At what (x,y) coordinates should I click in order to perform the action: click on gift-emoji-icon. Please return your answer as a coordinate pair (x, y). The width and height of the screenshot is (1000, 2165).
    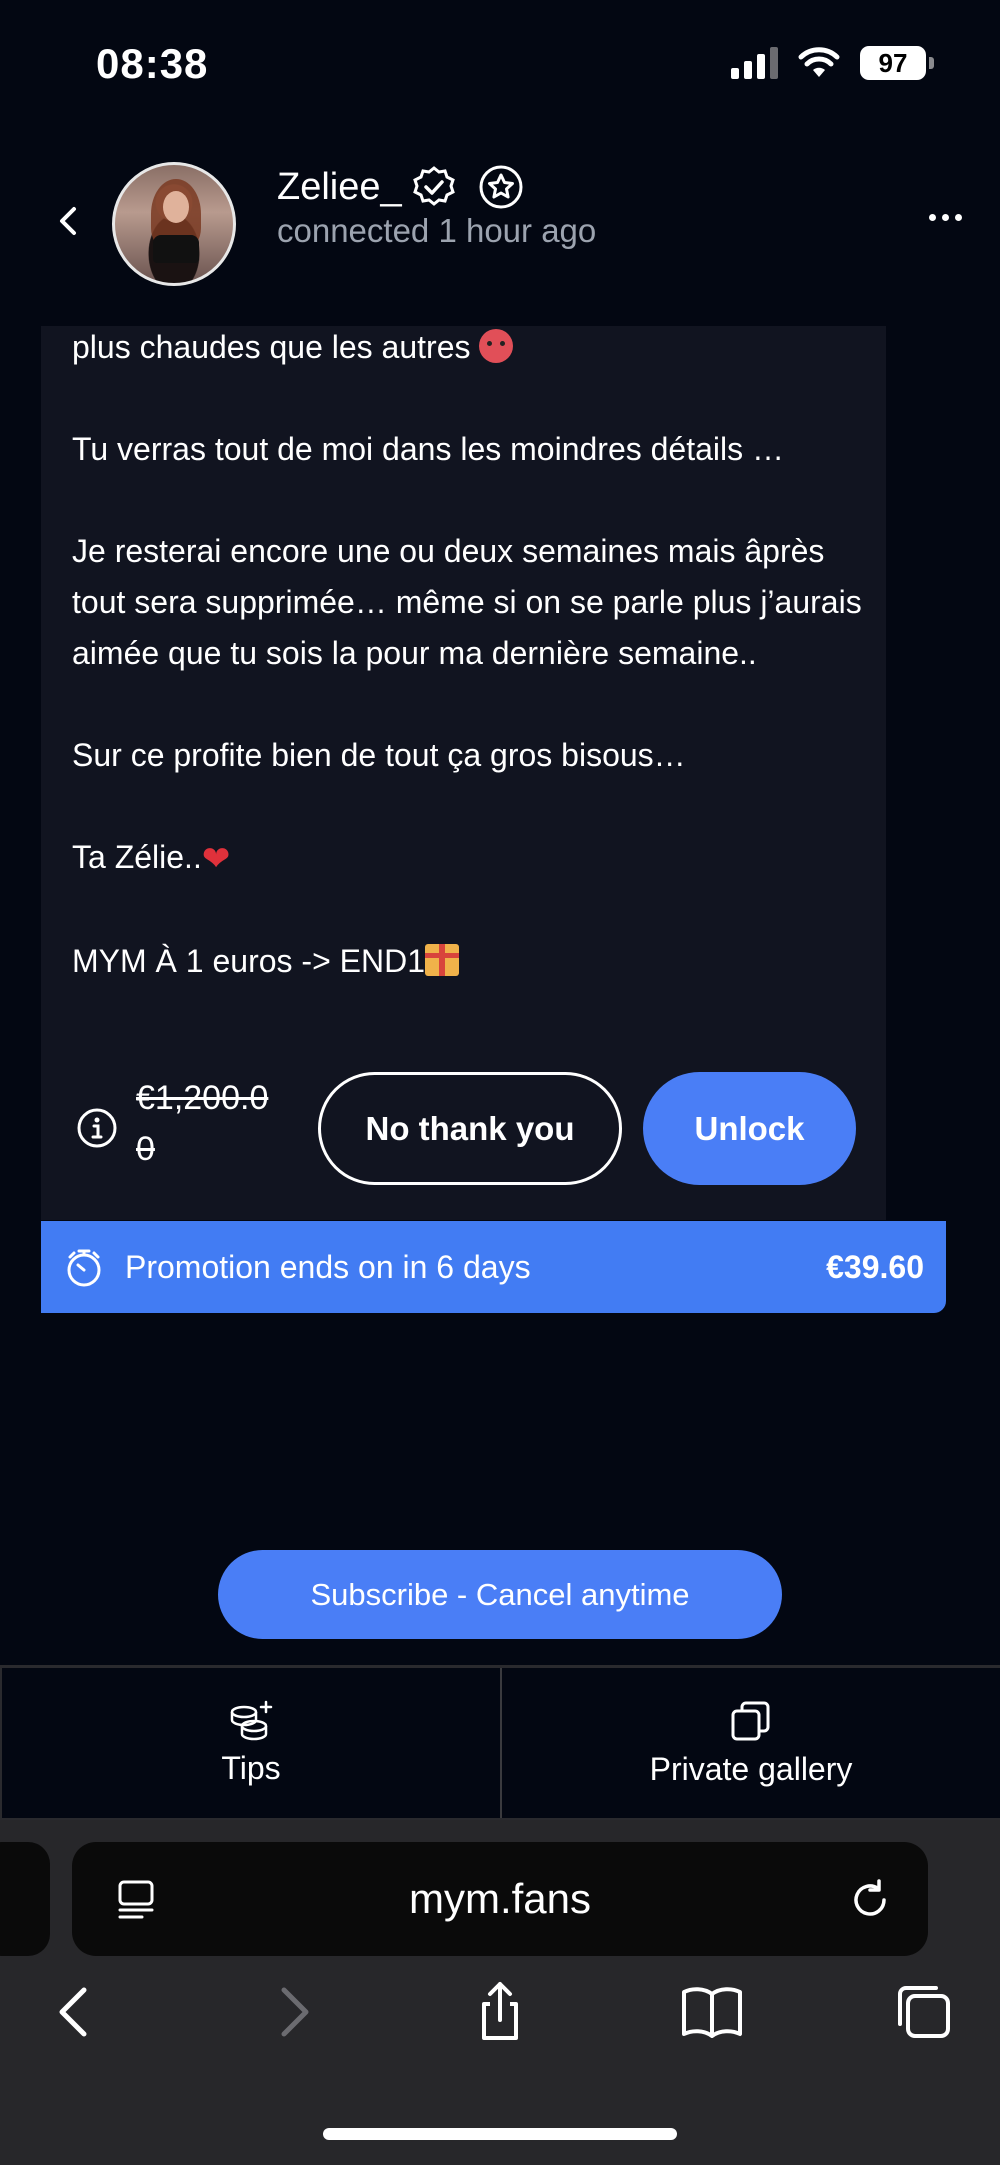
    Looking at the image, I should click on (442, 960).